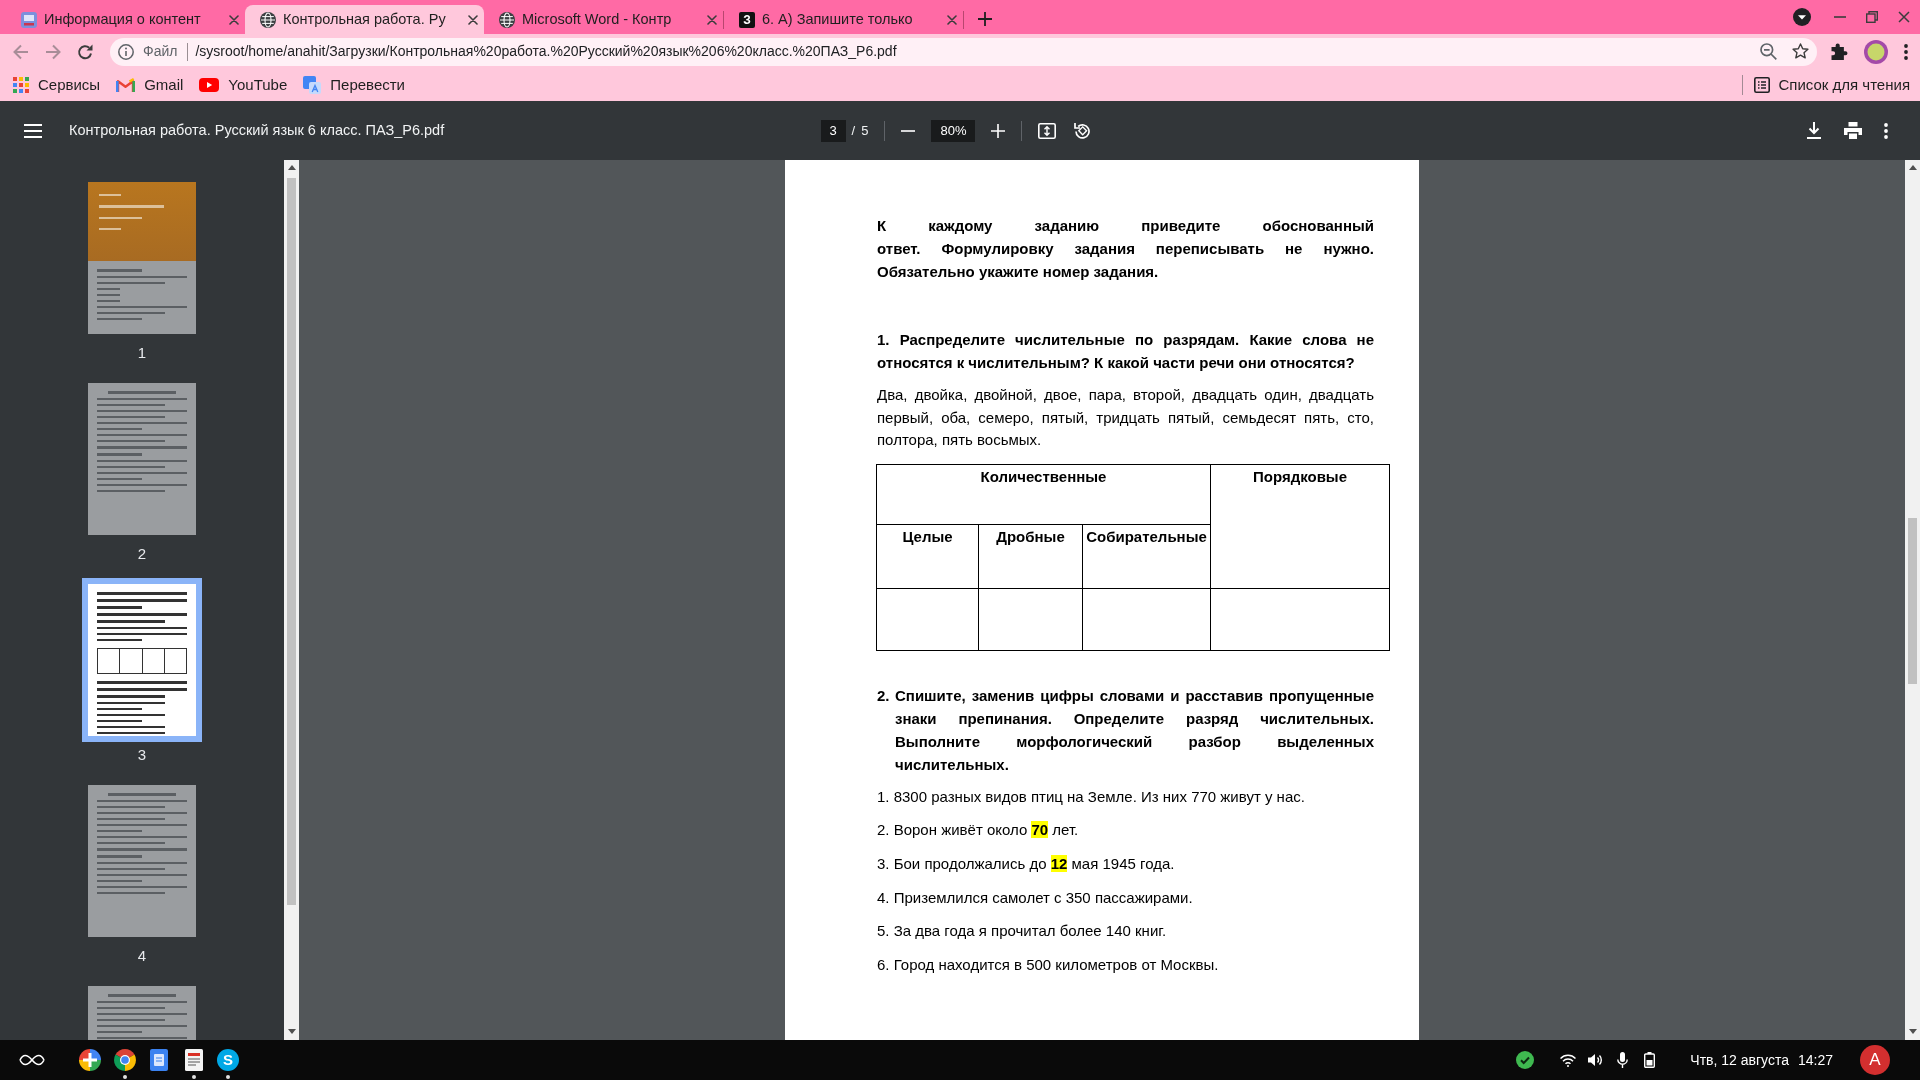 Image resolution: width=1920 pixels, height=1080 pixels. I want to click on rotate-icon, so click(1083, 130).